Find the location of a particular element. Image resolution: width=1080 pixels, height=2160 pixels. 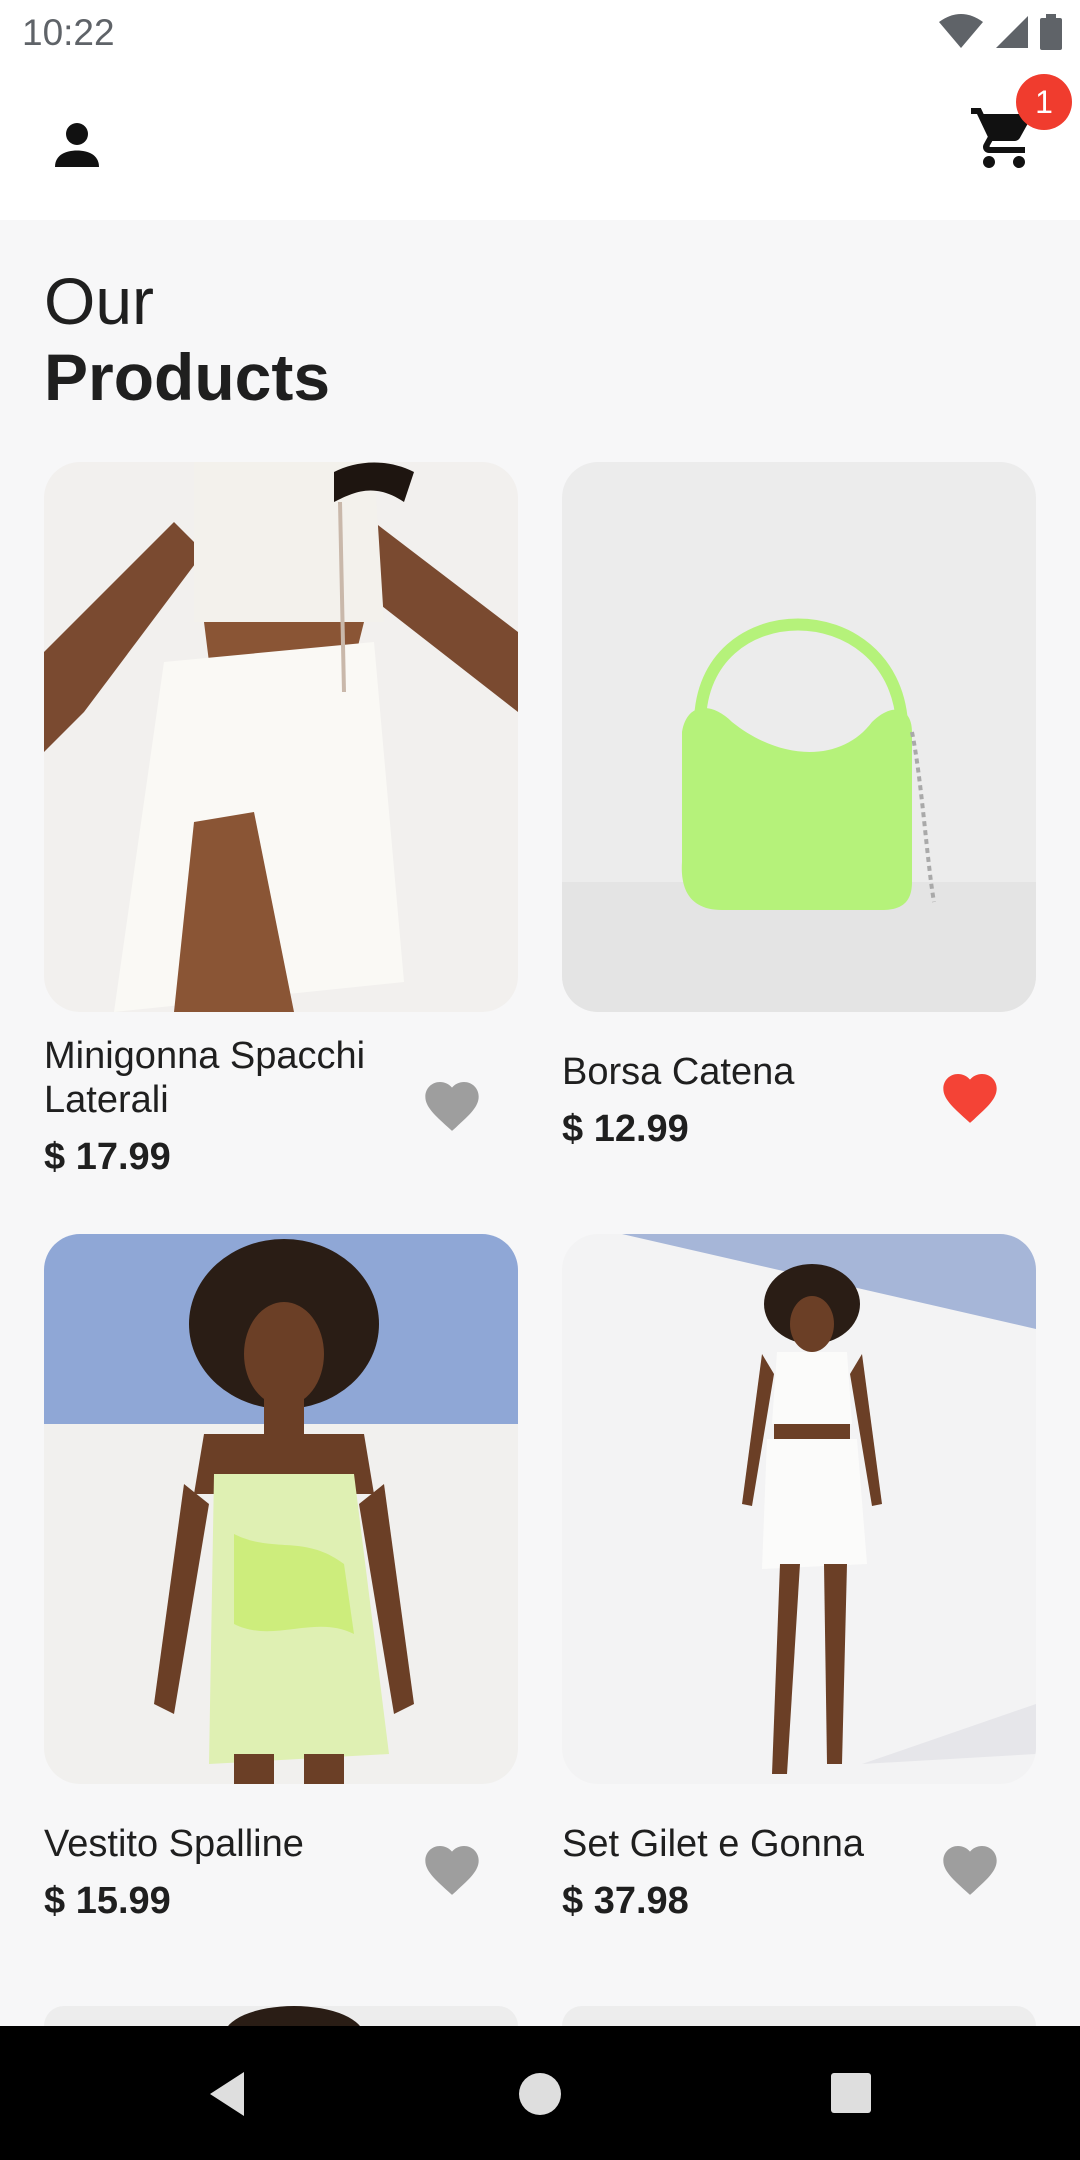

product-price: $ 12.99 is located at coordinates (625, 1129).